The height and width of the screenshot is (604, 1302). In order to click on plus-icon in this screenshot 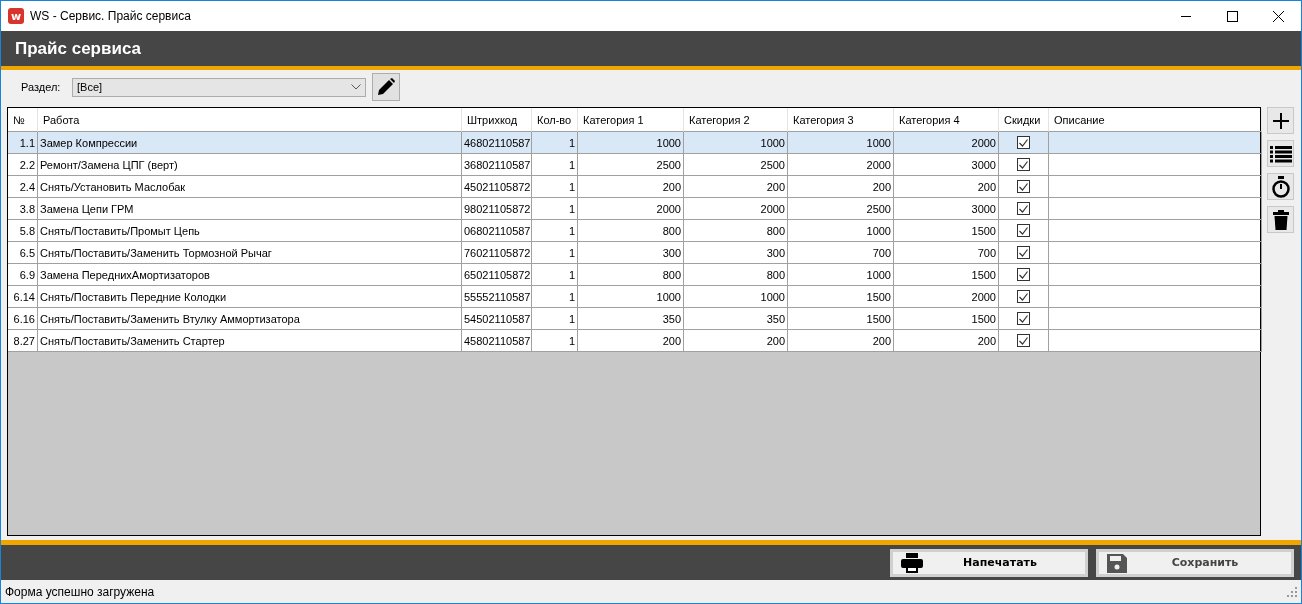, I will do `click(1280, 120)`.